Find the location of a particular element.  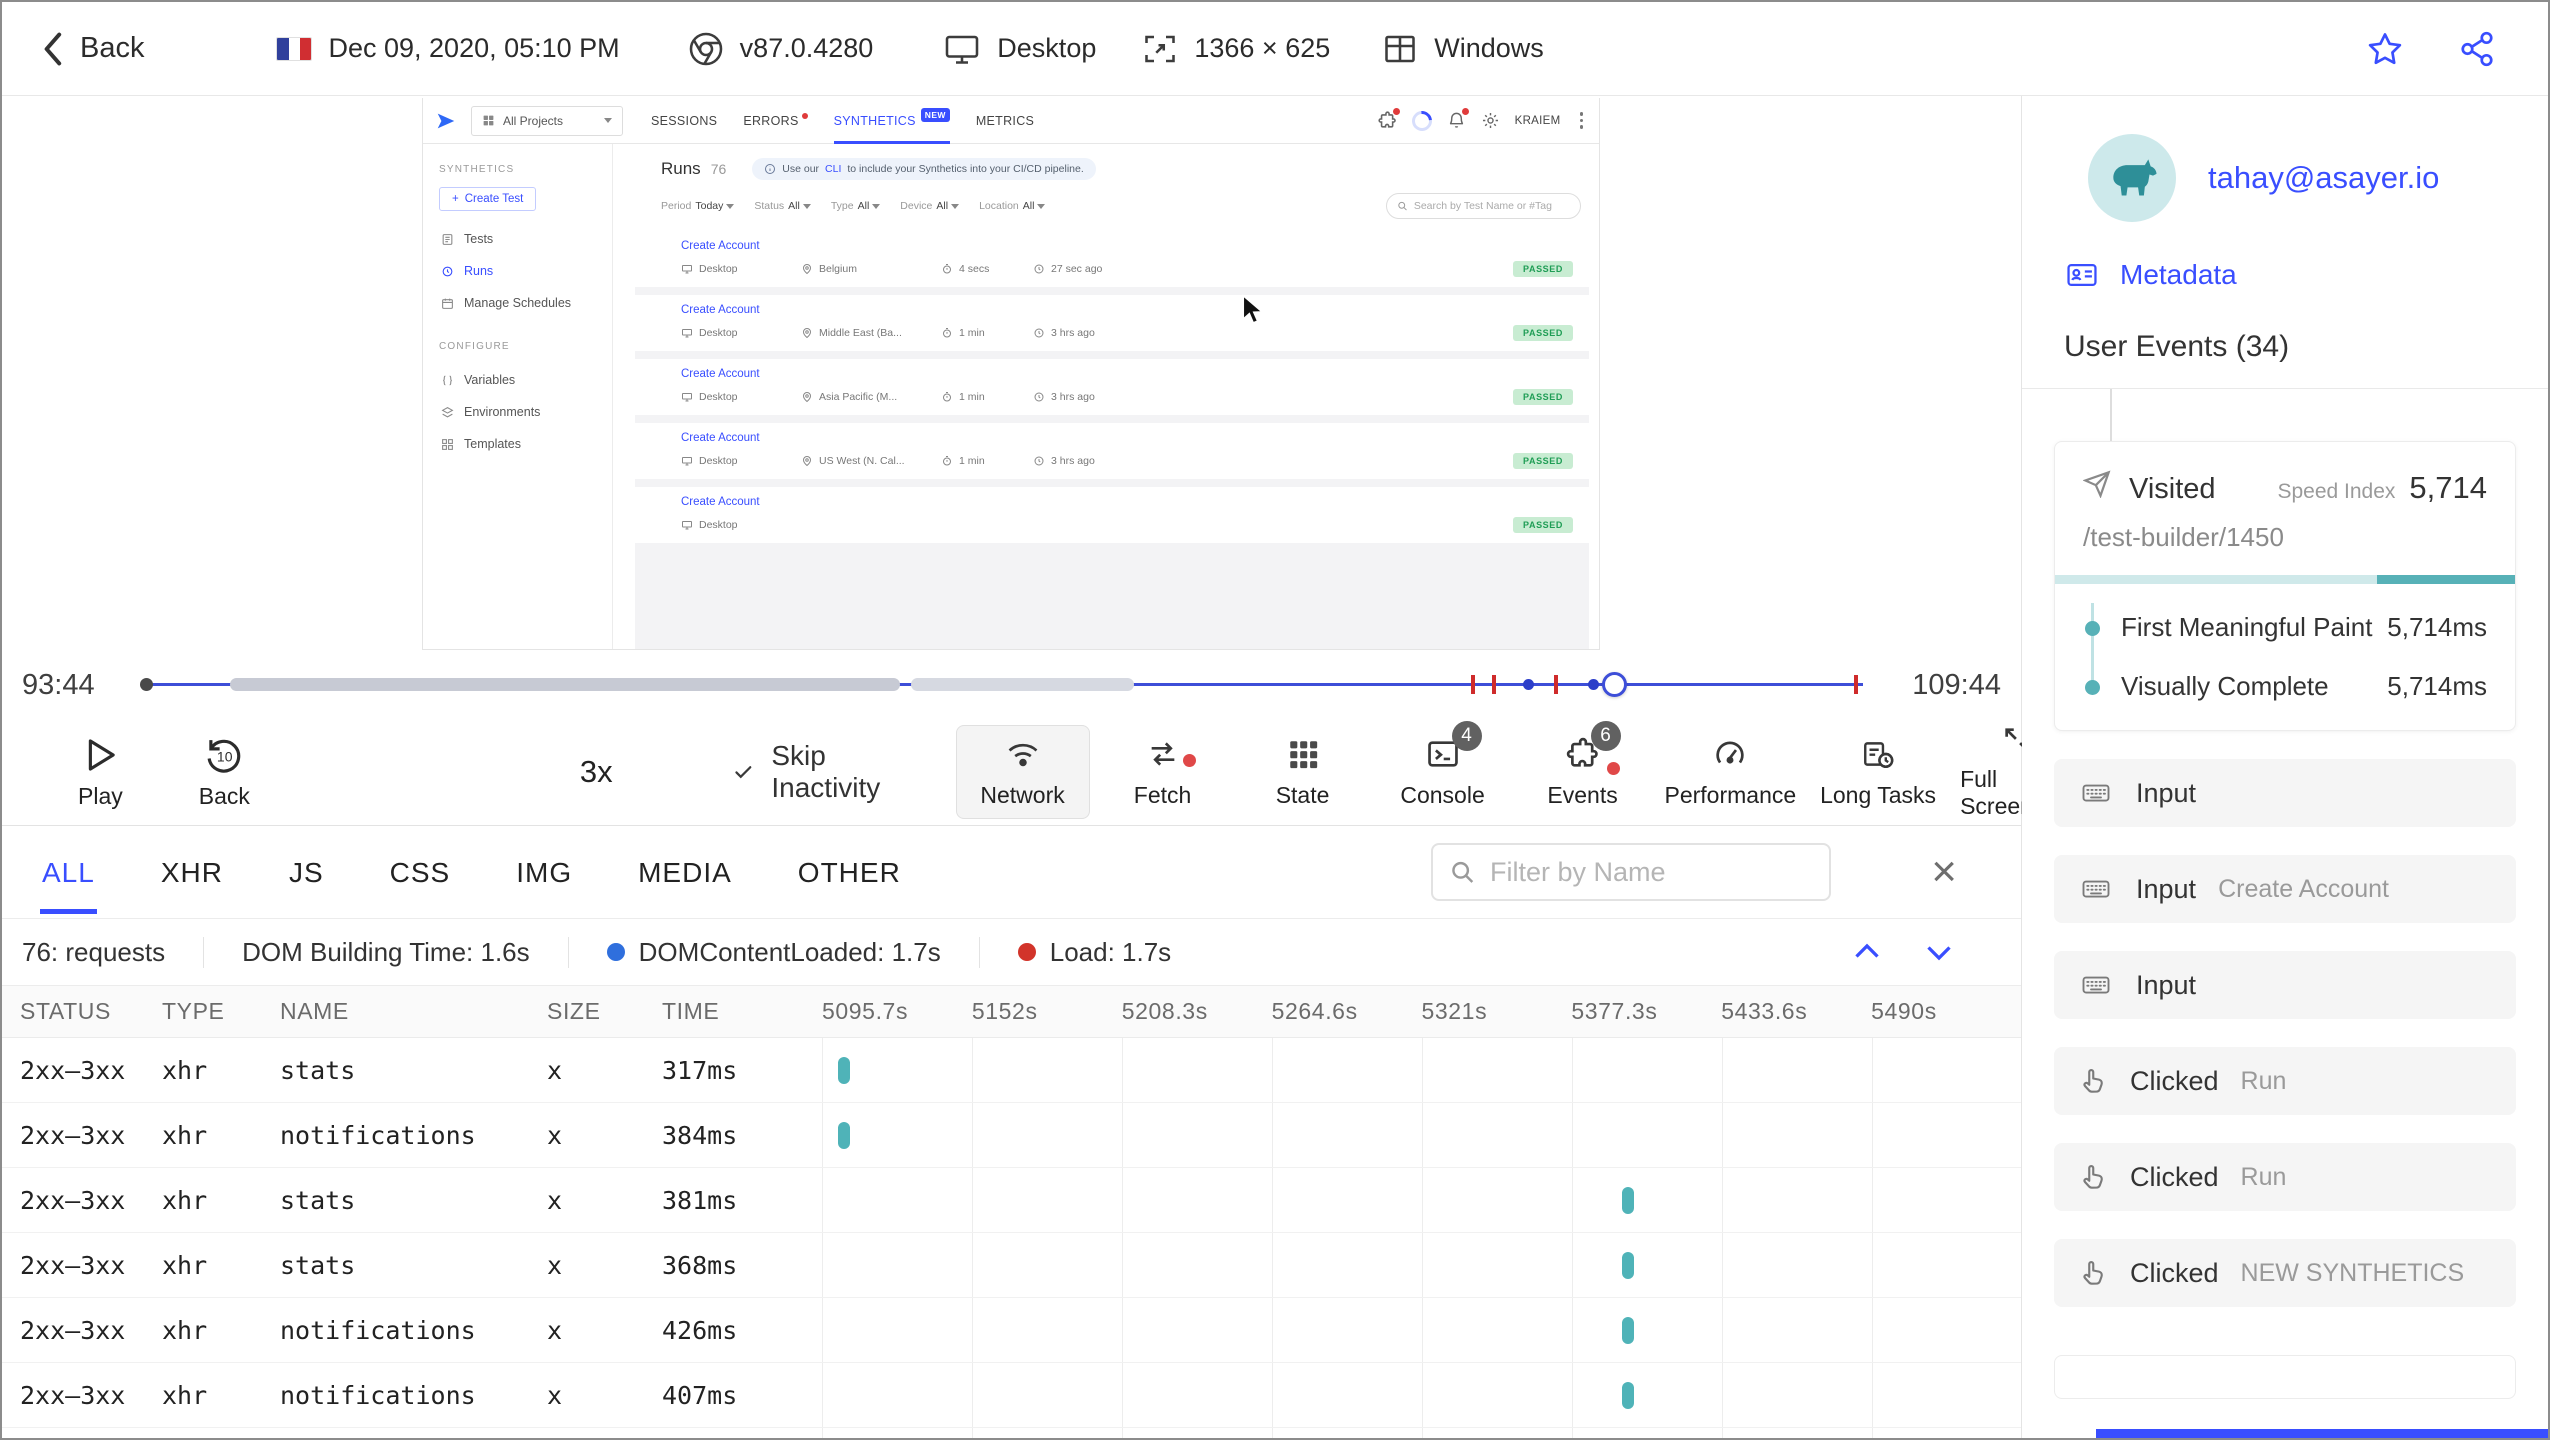

event-input: Input Create Account is located at coordinates (2285, 889).